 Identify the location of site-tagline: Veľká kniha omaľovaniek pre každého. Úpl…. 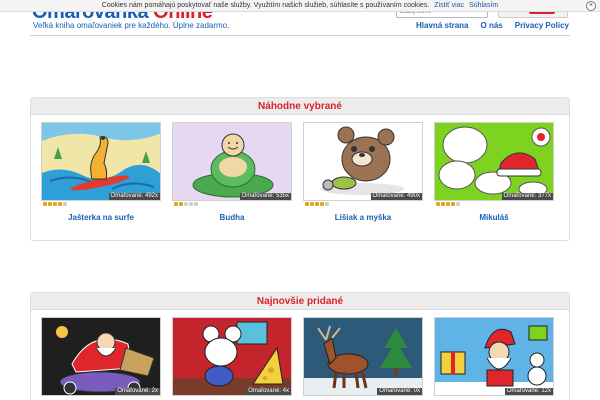
(131, 25).